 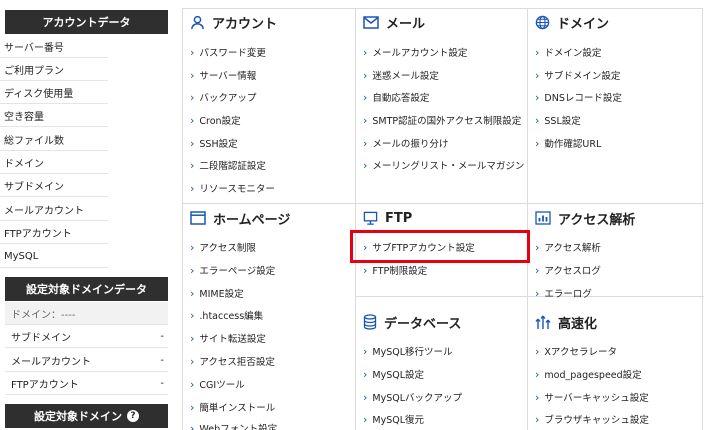 I want to click on account-data-header: アカウントデータ, so click(x=86, y=22).